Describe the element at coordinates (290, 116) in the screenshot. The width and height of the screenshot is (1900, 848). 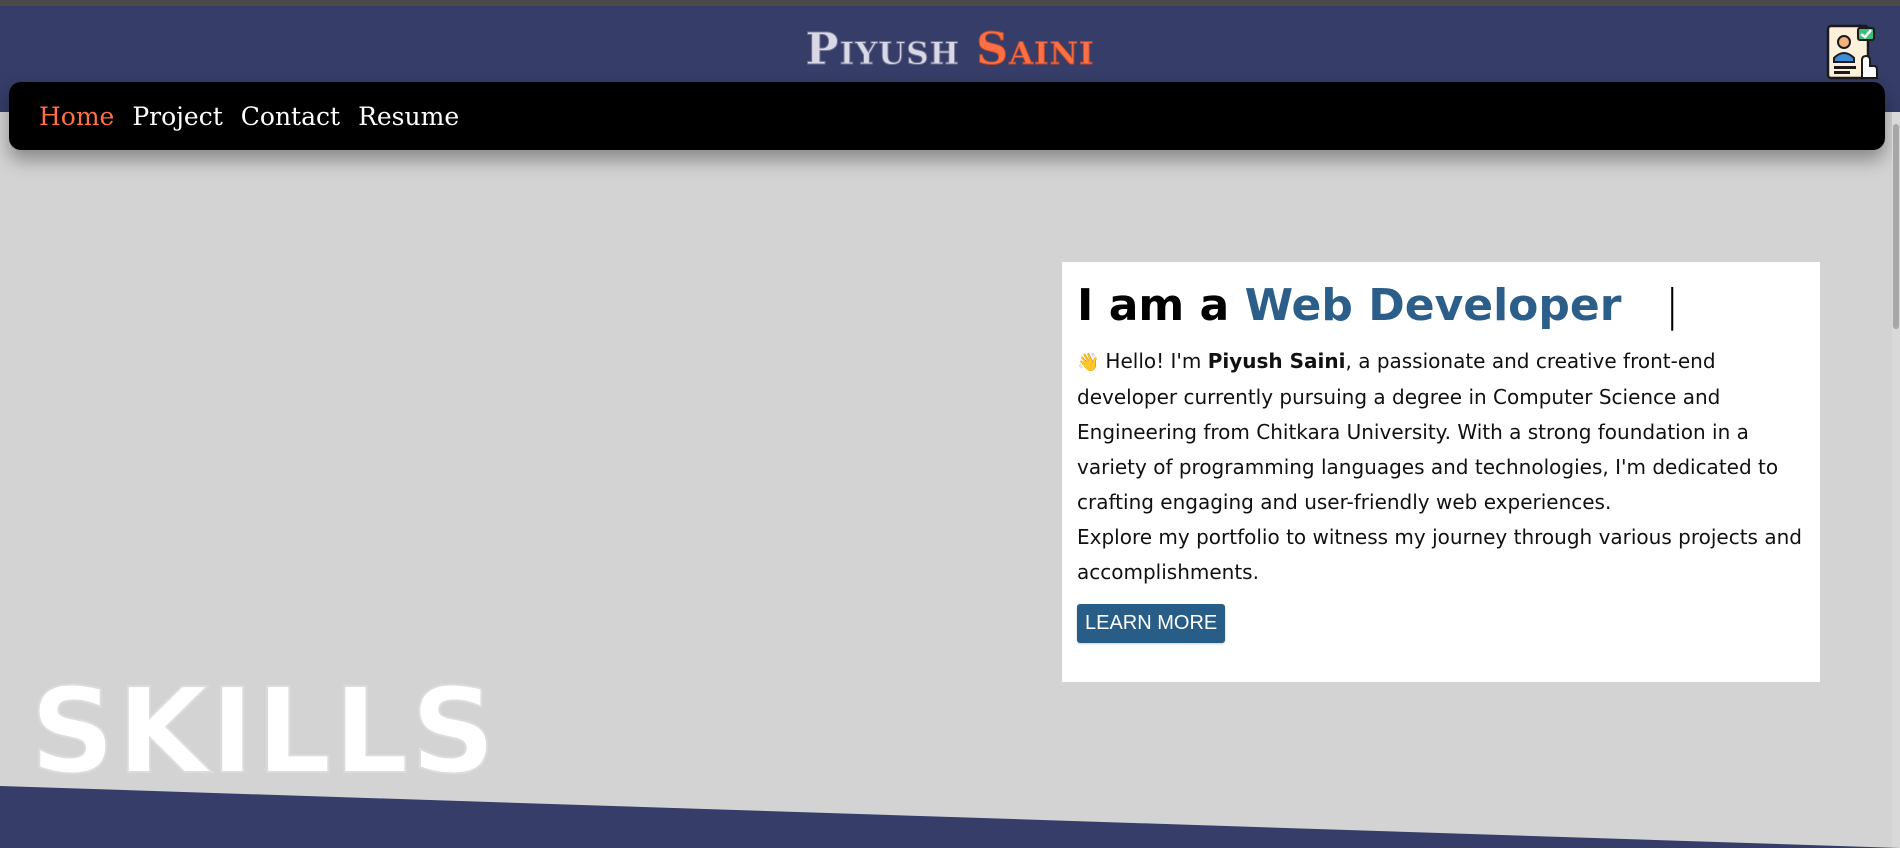
I see `nav-link-contact: Contact` at that location.